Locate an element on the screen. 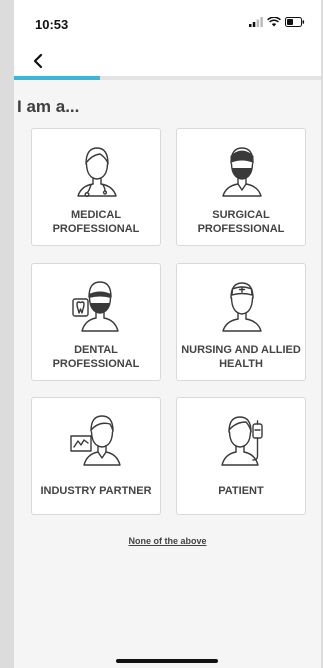 This screenshot has height=668, width=323. progress-bar is located at coordinates (167, 78).